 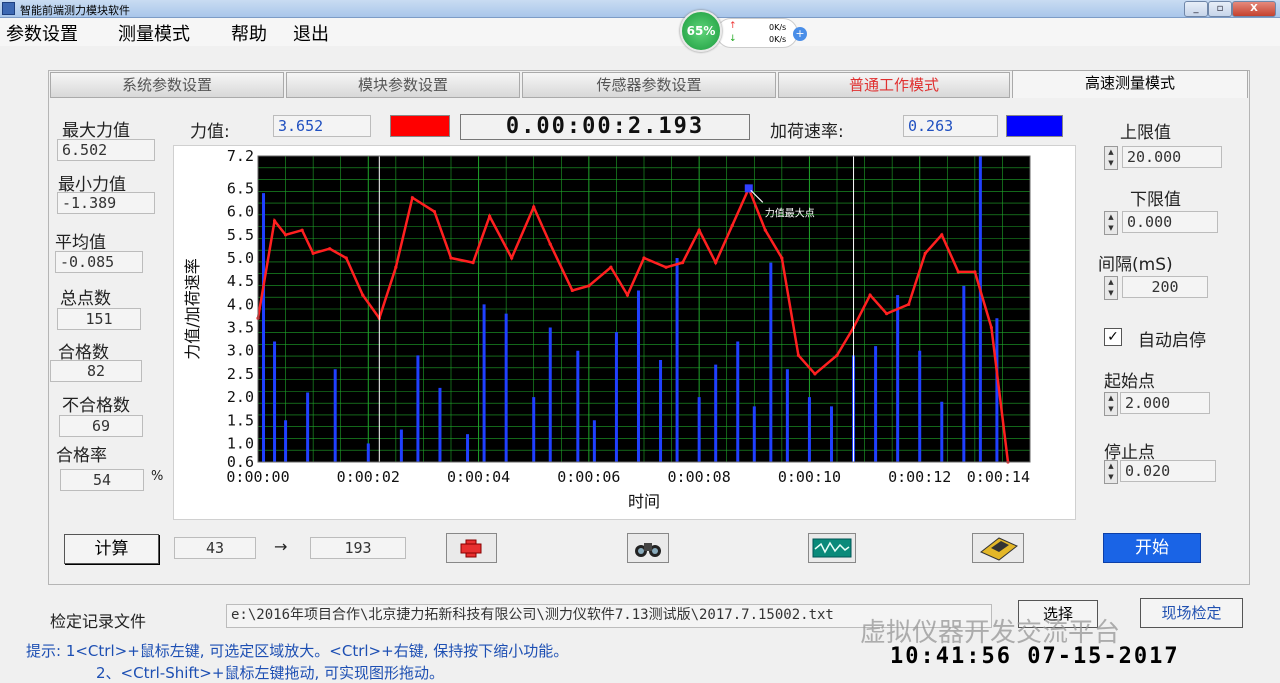 What do you see at coordinates (1168, 471) in the screenshot?
I see `stop-point-input: 0.020` at bounding box center [1168, 471].